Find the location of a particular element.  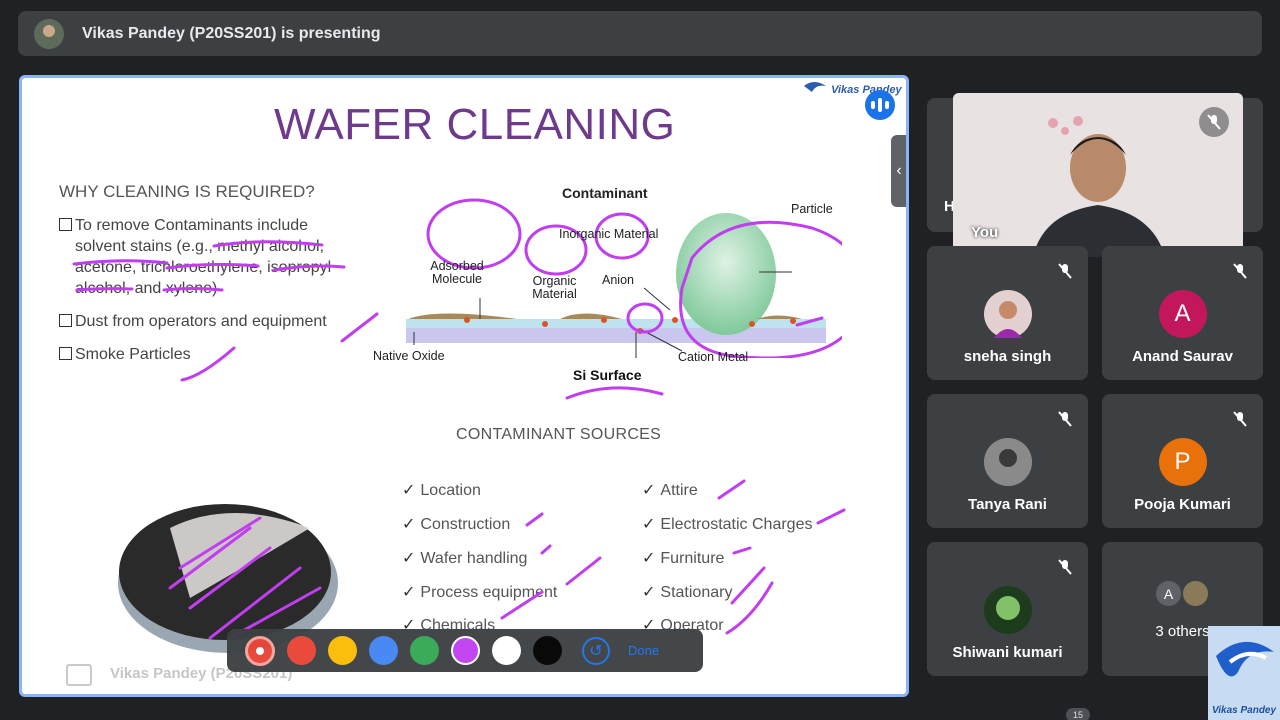

undo-icon: ↺ is located at coordinates (596, 650).